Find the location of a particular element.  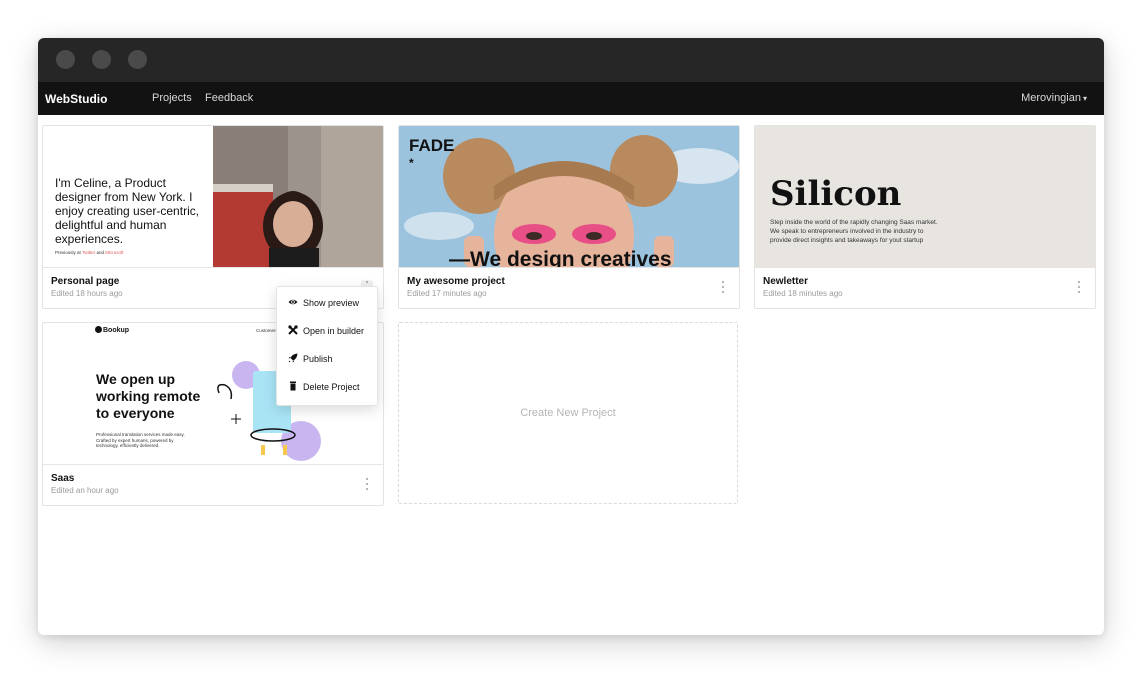

user-menu: Merovingian ▾ is located at coordinates (1054, 98).